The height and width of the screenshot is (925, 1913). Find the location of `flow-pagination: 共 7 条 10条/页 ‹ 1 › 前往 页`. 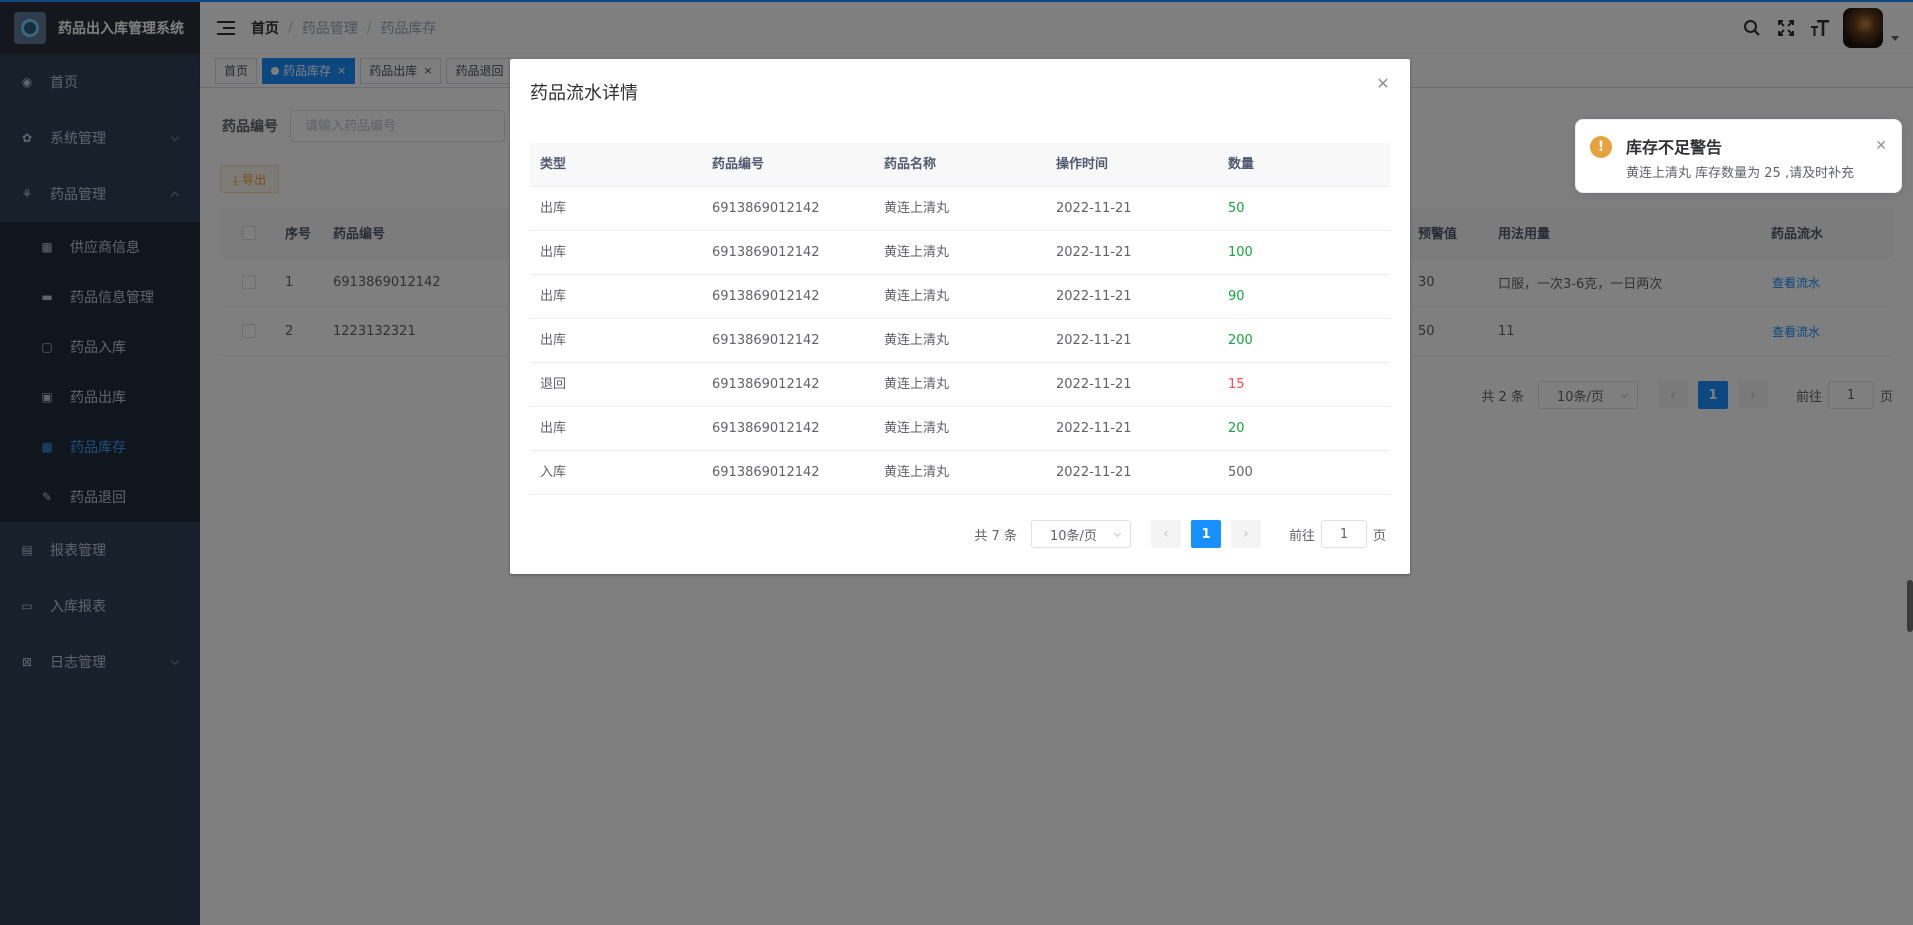

flow-pagination: 共 7 条 10条/页 ‹ 1 › 前往 页 is located at coordinates (1180, 534).